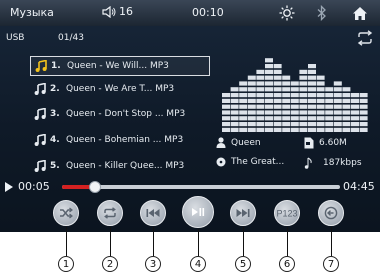 The width and height of the screenshot is (380, 274). What do you see at coordinates (243, 213) in the screenshot?
I see `next-button` at bounding box center [243, 213].